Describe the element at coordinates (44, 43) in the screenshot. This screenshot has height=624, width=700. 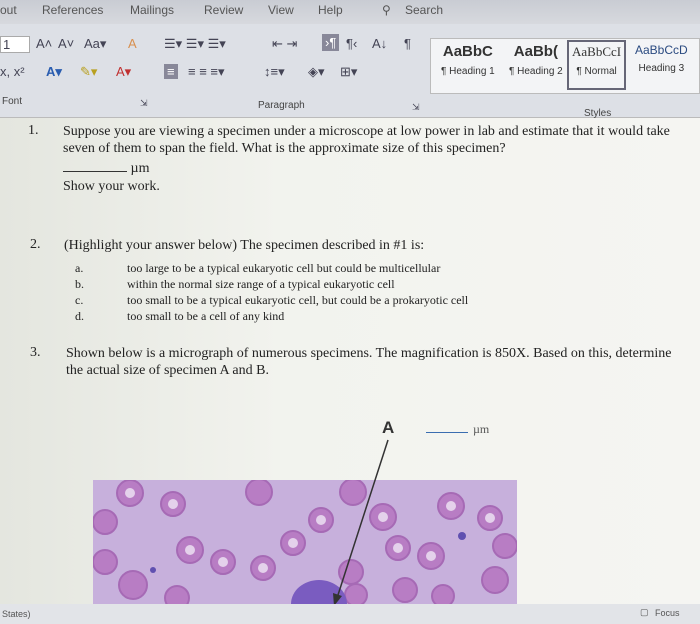
I see `grow-font-icon: A˄` at that location.